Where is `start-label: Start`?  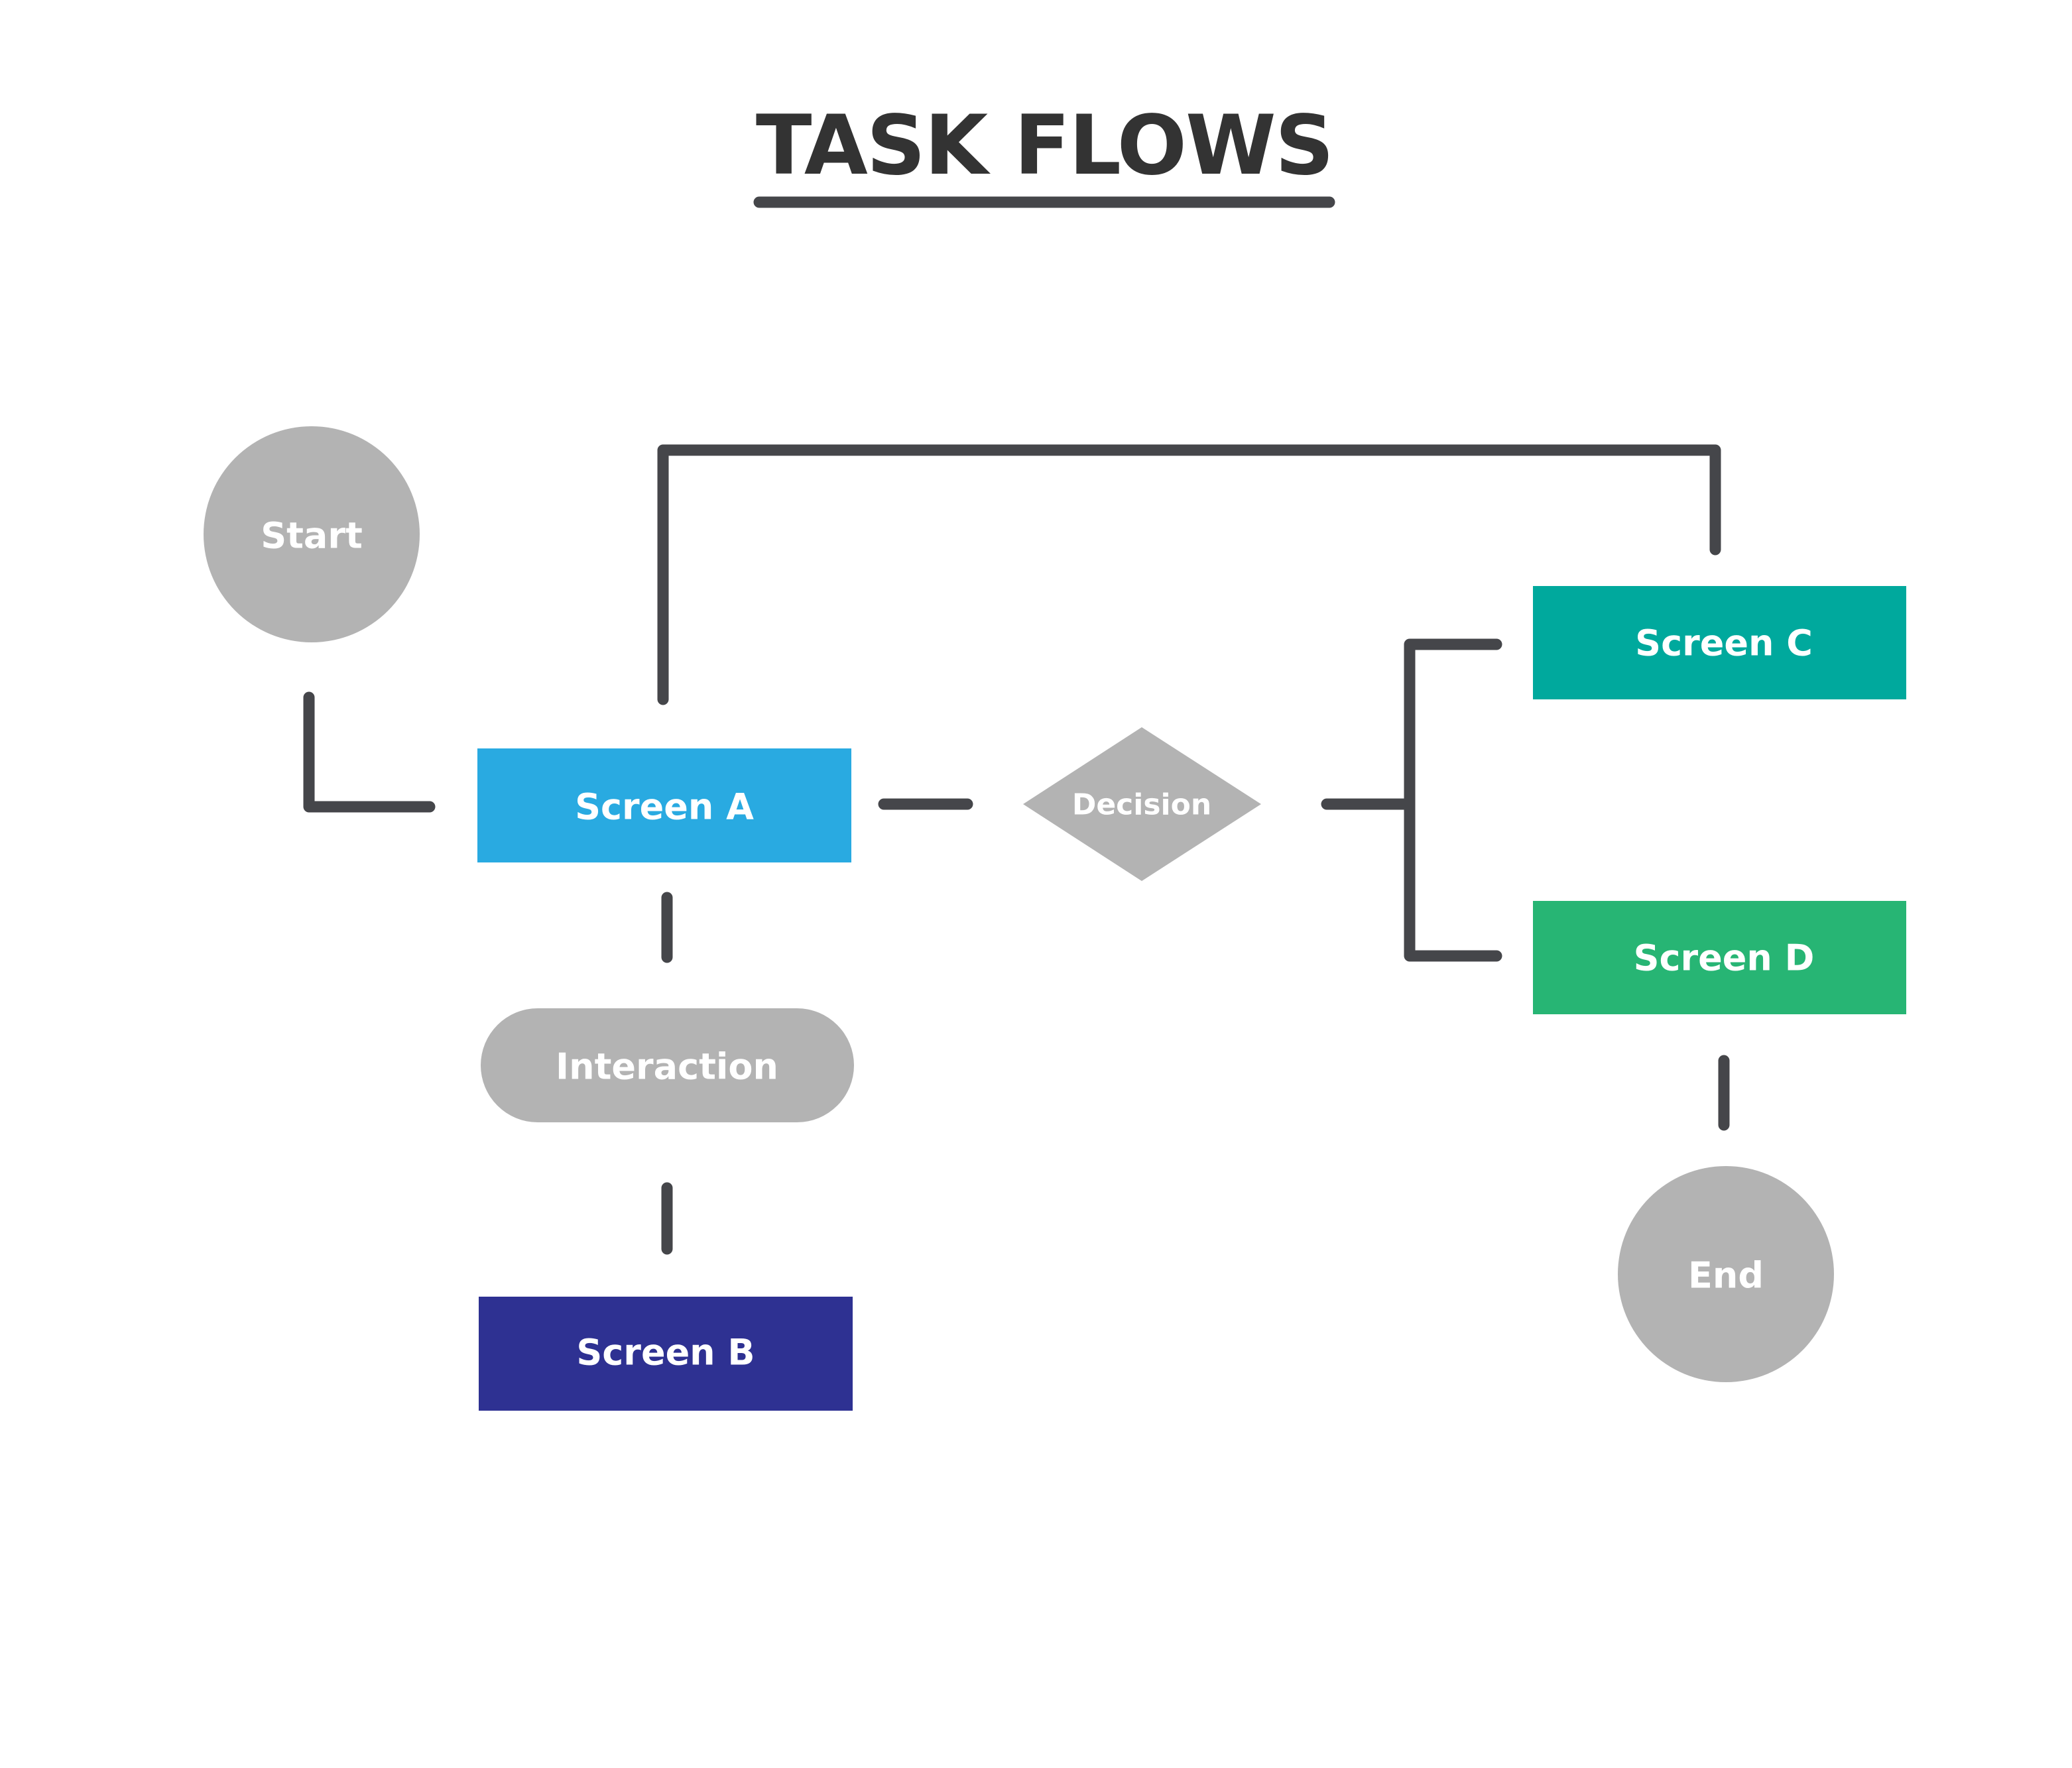
start-label: Start is located at coordinates (312, 536).